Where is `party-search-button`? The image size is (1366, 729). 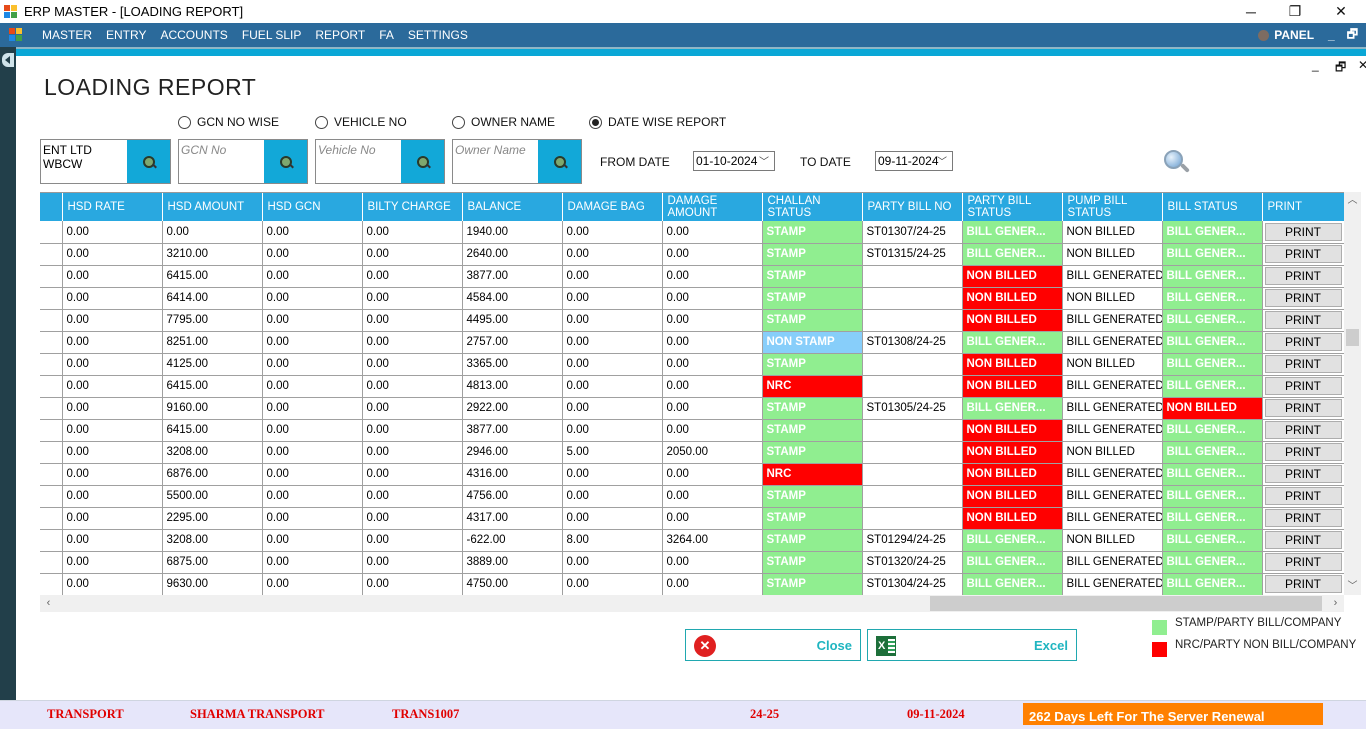
party-search-button is located at coordinates (148, 161).